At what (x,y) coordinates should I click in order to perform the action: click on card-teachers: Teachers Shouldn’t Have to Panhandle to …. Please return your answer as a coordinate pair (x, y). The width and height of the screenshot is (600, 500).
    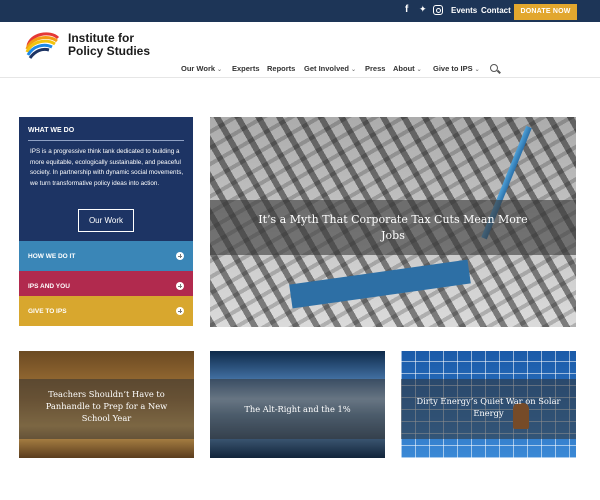
    Looking at the image, I should click on (106, 404).